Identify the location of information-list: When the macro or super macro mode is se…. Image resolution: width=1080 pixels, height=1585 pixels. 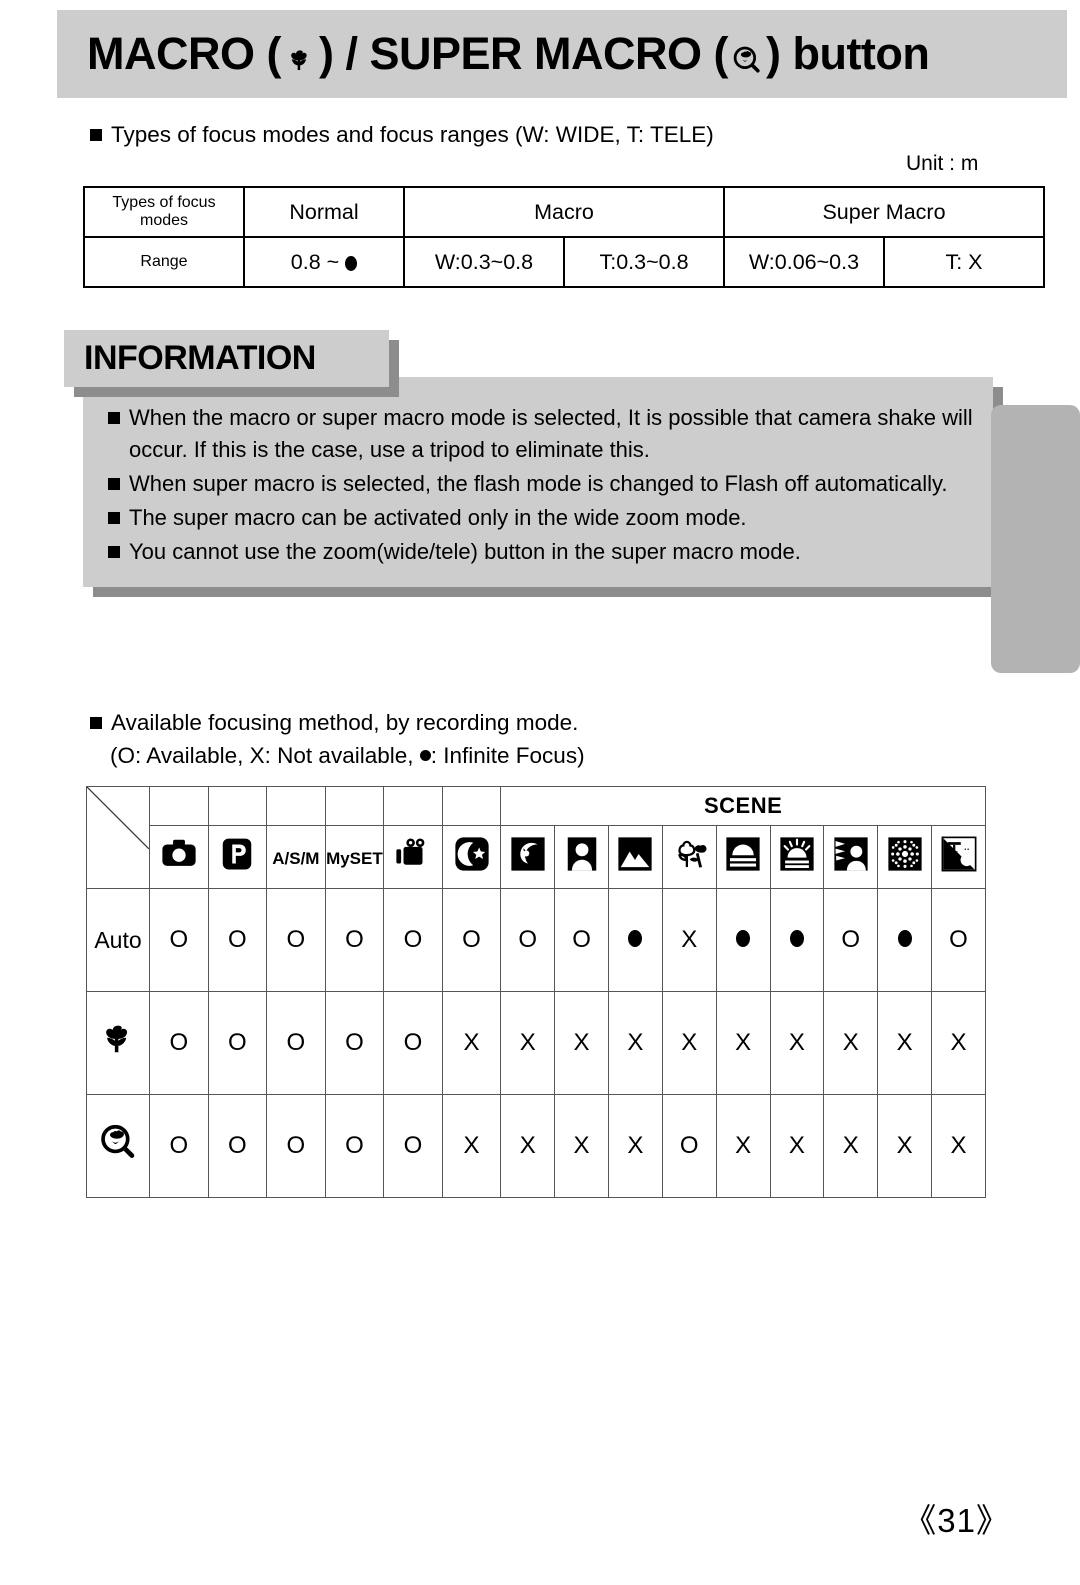
(542, 486).